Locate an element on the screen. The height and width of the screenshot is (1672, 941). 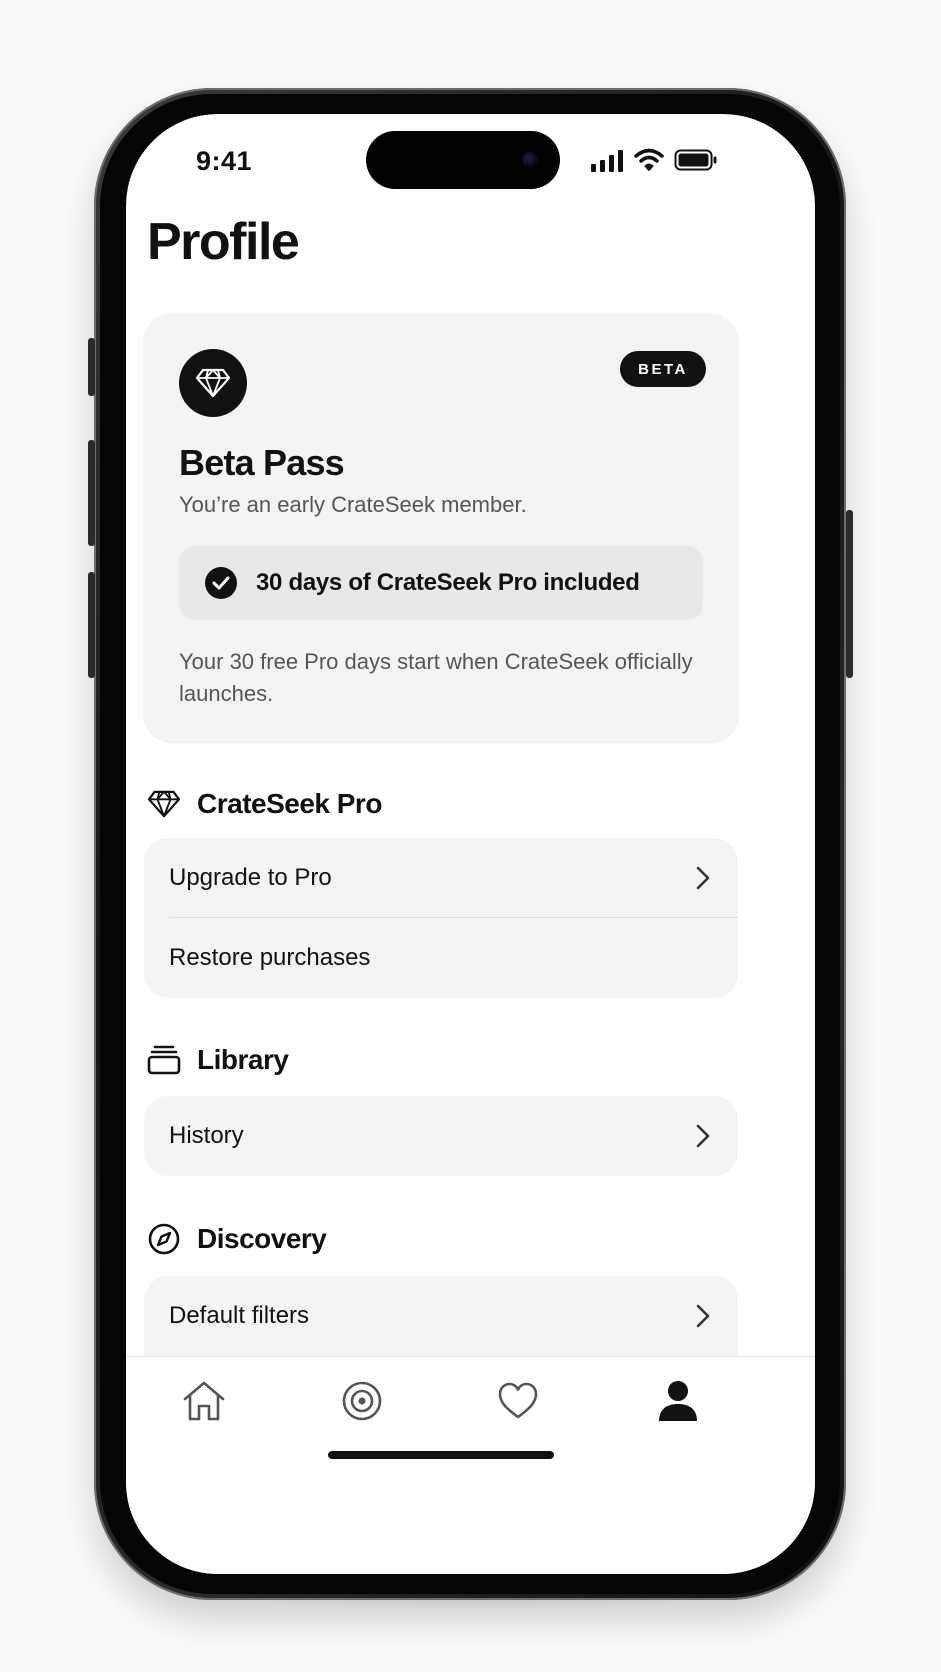
tab-home is located at coordinates (204, 1401).